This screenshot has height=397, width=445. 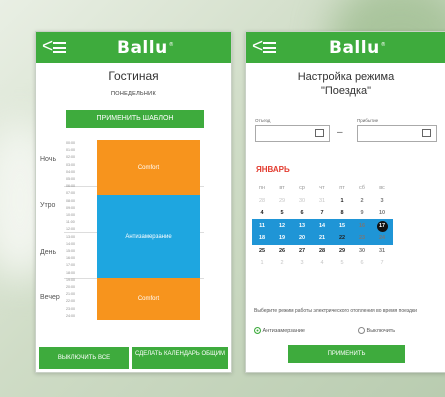 What do you see at coordinates (135, 119) in the screenshot?
I see `apply-template-button: ПРИМЕНИТЬ ШАБЛОН` at bounding box center [135, 119].